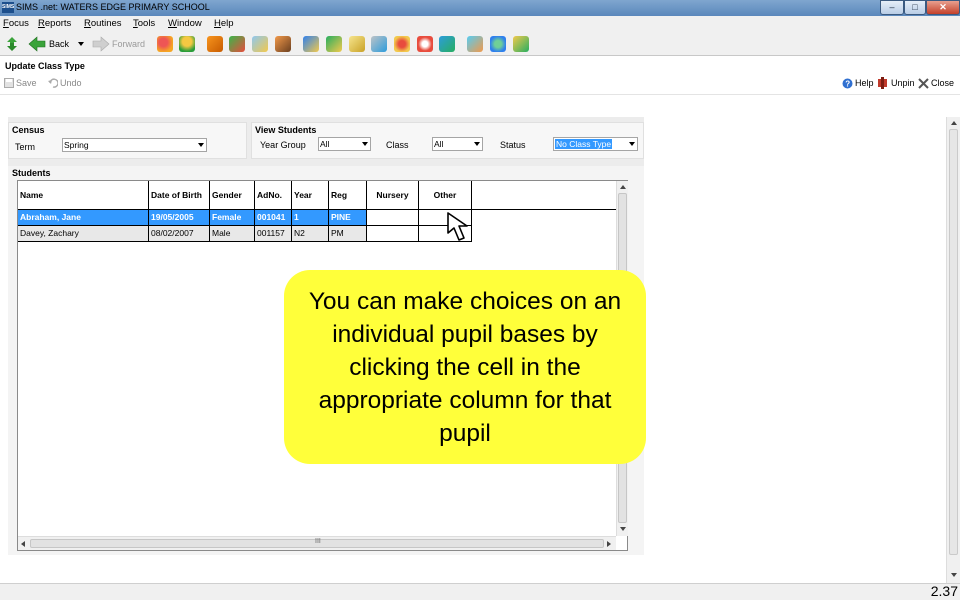 The image size is (960, 600). I want to click on menu-help: Help, so click(224, 23).